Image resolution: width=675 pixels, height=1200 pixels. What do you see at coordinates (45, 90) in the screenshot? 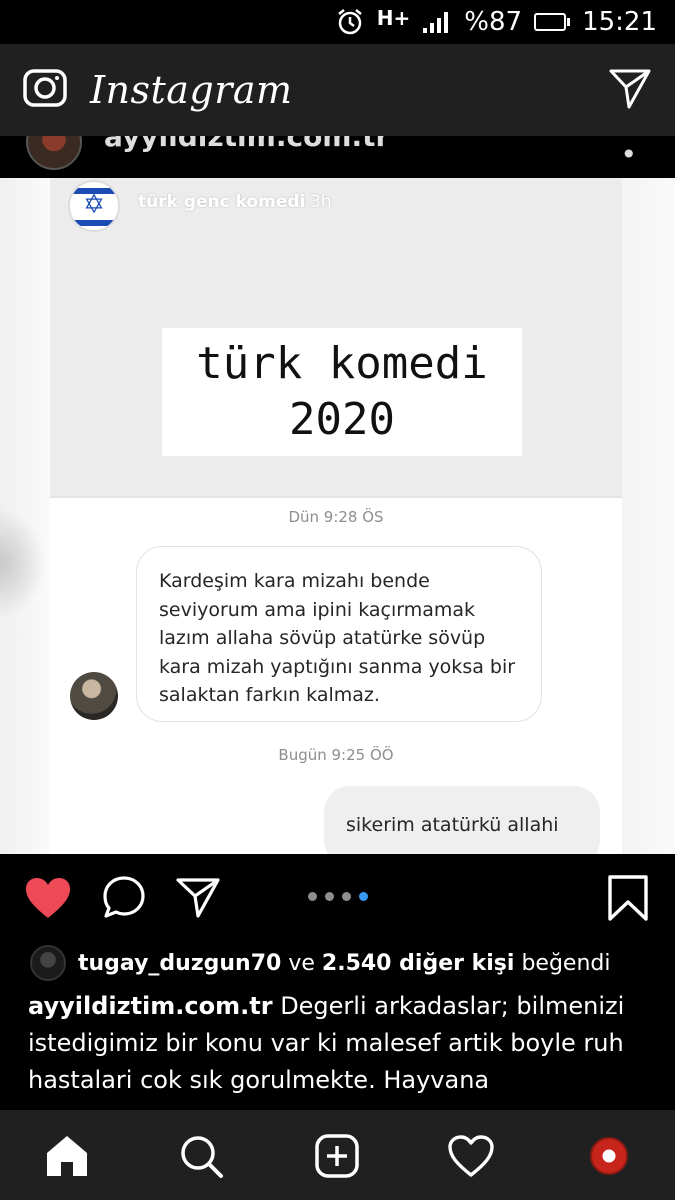
I see `camera-icon` at bounding box center [45, 90].